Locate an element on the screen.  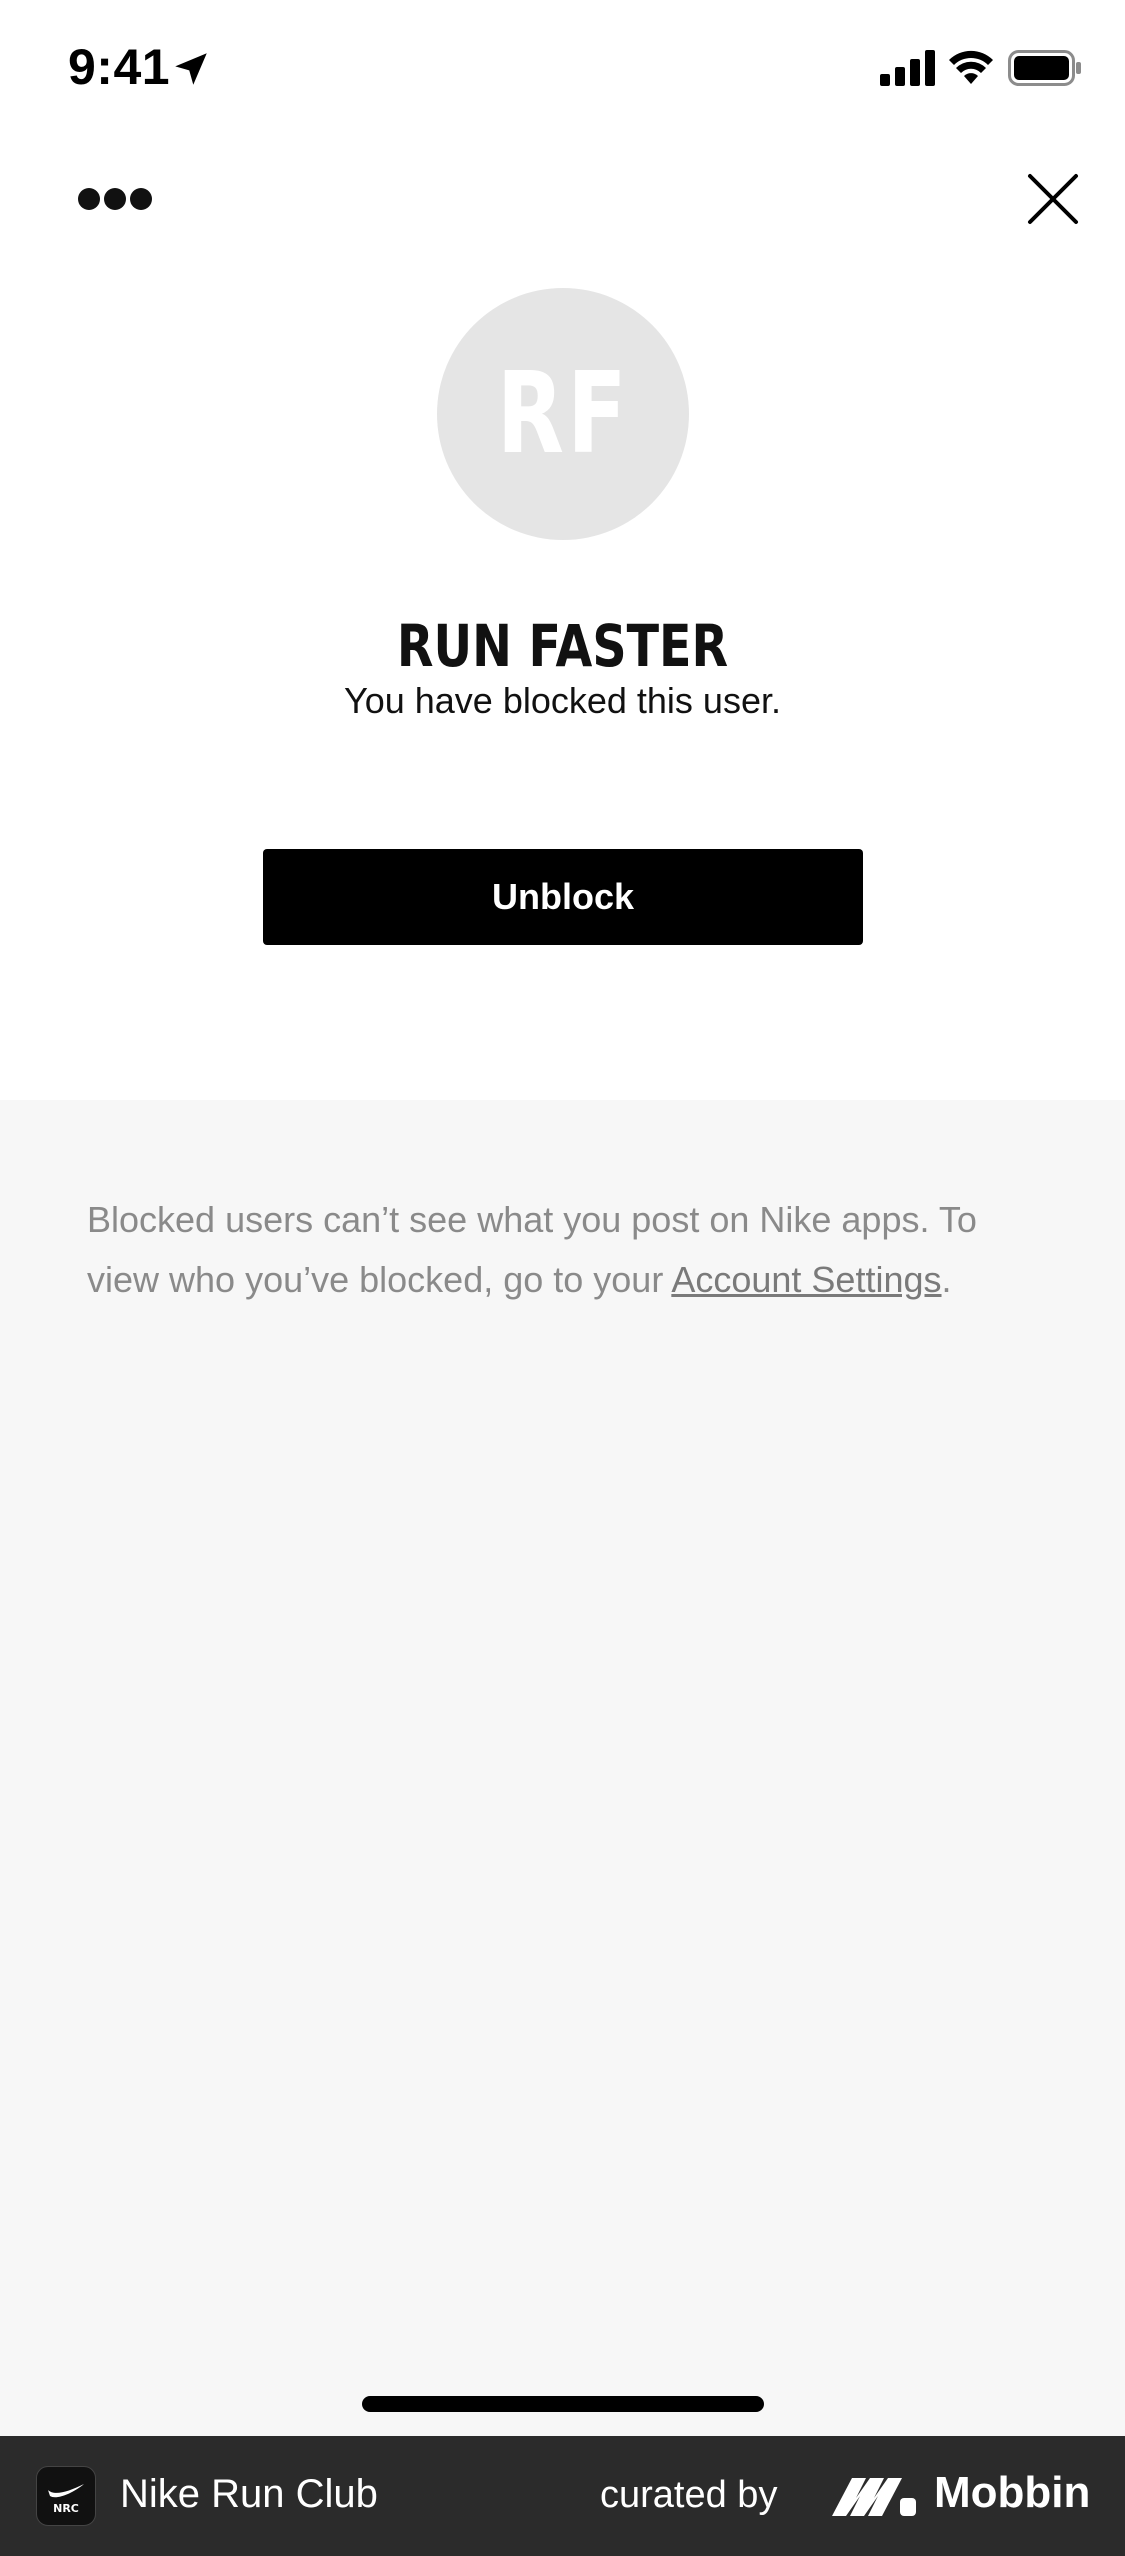
attribution-banner: NRC Nike Run Club curated by Mobbin is located at coordinates (562, 2496).